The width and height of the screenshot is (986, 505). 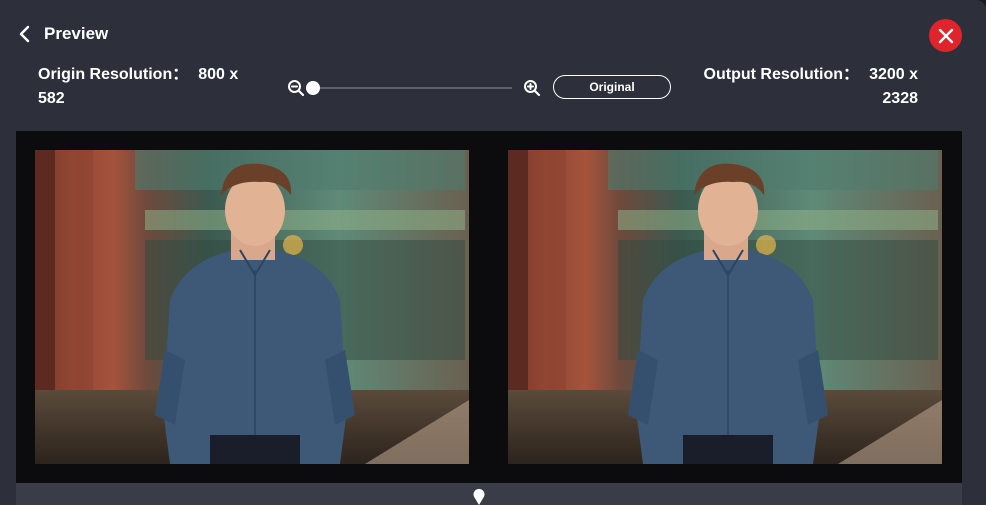 What do you see at coordinates (798, 87) in the screenshot?
I see `output-resolution: Output Resolution： 3200 x 2328` at bounding box center [798, 87].